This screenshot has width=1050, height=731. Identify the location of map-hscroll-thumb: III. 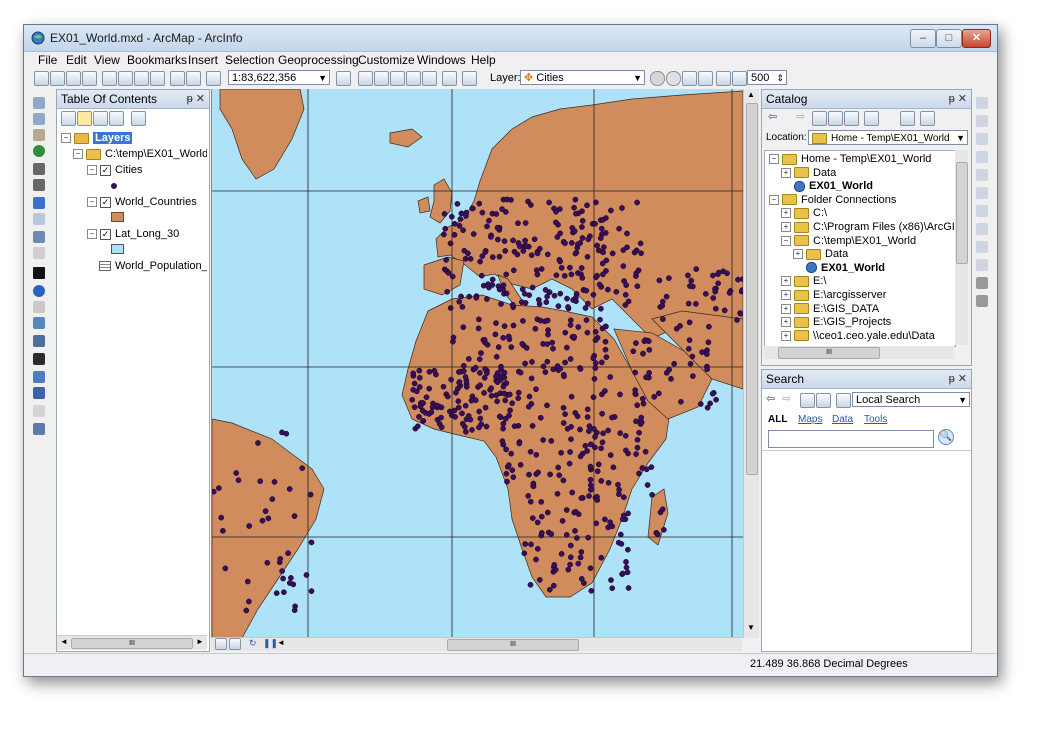
(513, 645).